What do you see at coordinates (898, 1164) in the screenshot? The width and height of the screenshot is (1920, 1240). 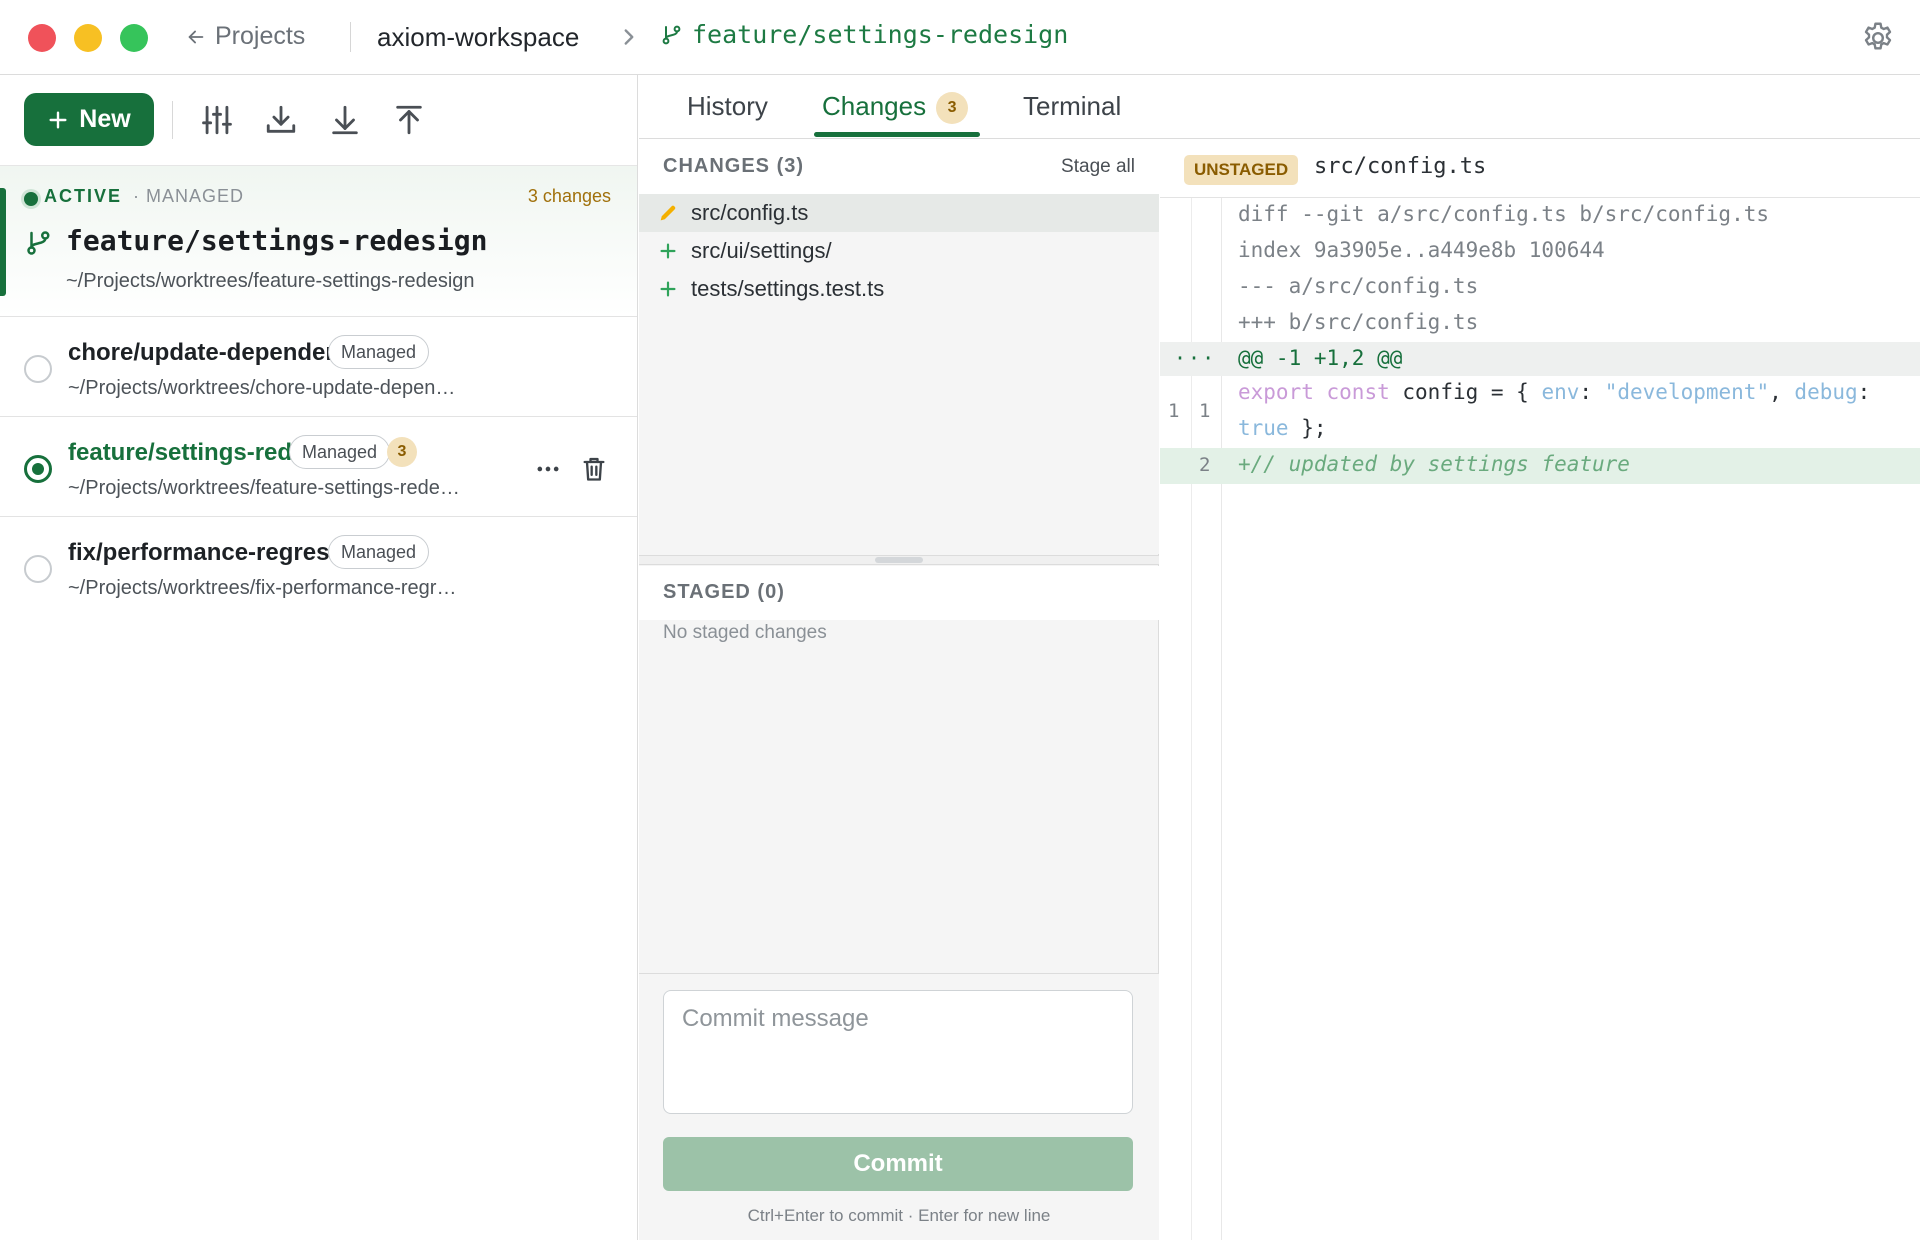 I see `commit-button: Commit` at bounding box center [898, 1164].